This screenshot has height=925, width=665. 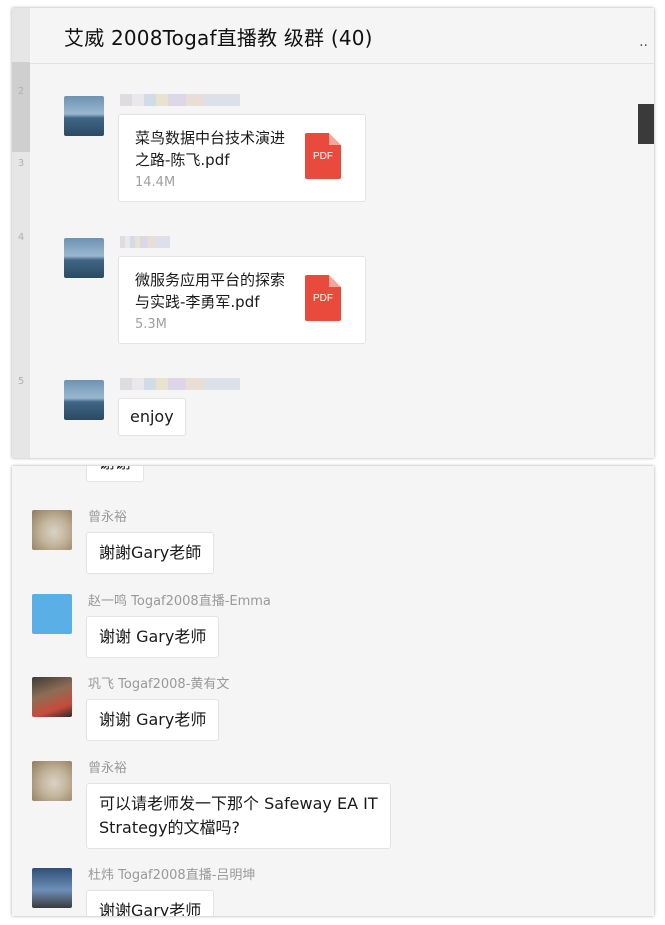 What do you see at coordinates (232, 713) in the screenshot?
I see `message-item: 巩飞 Togaf2008-黄有文 谢谢 Gary老师` at bounding box center [232, 713].